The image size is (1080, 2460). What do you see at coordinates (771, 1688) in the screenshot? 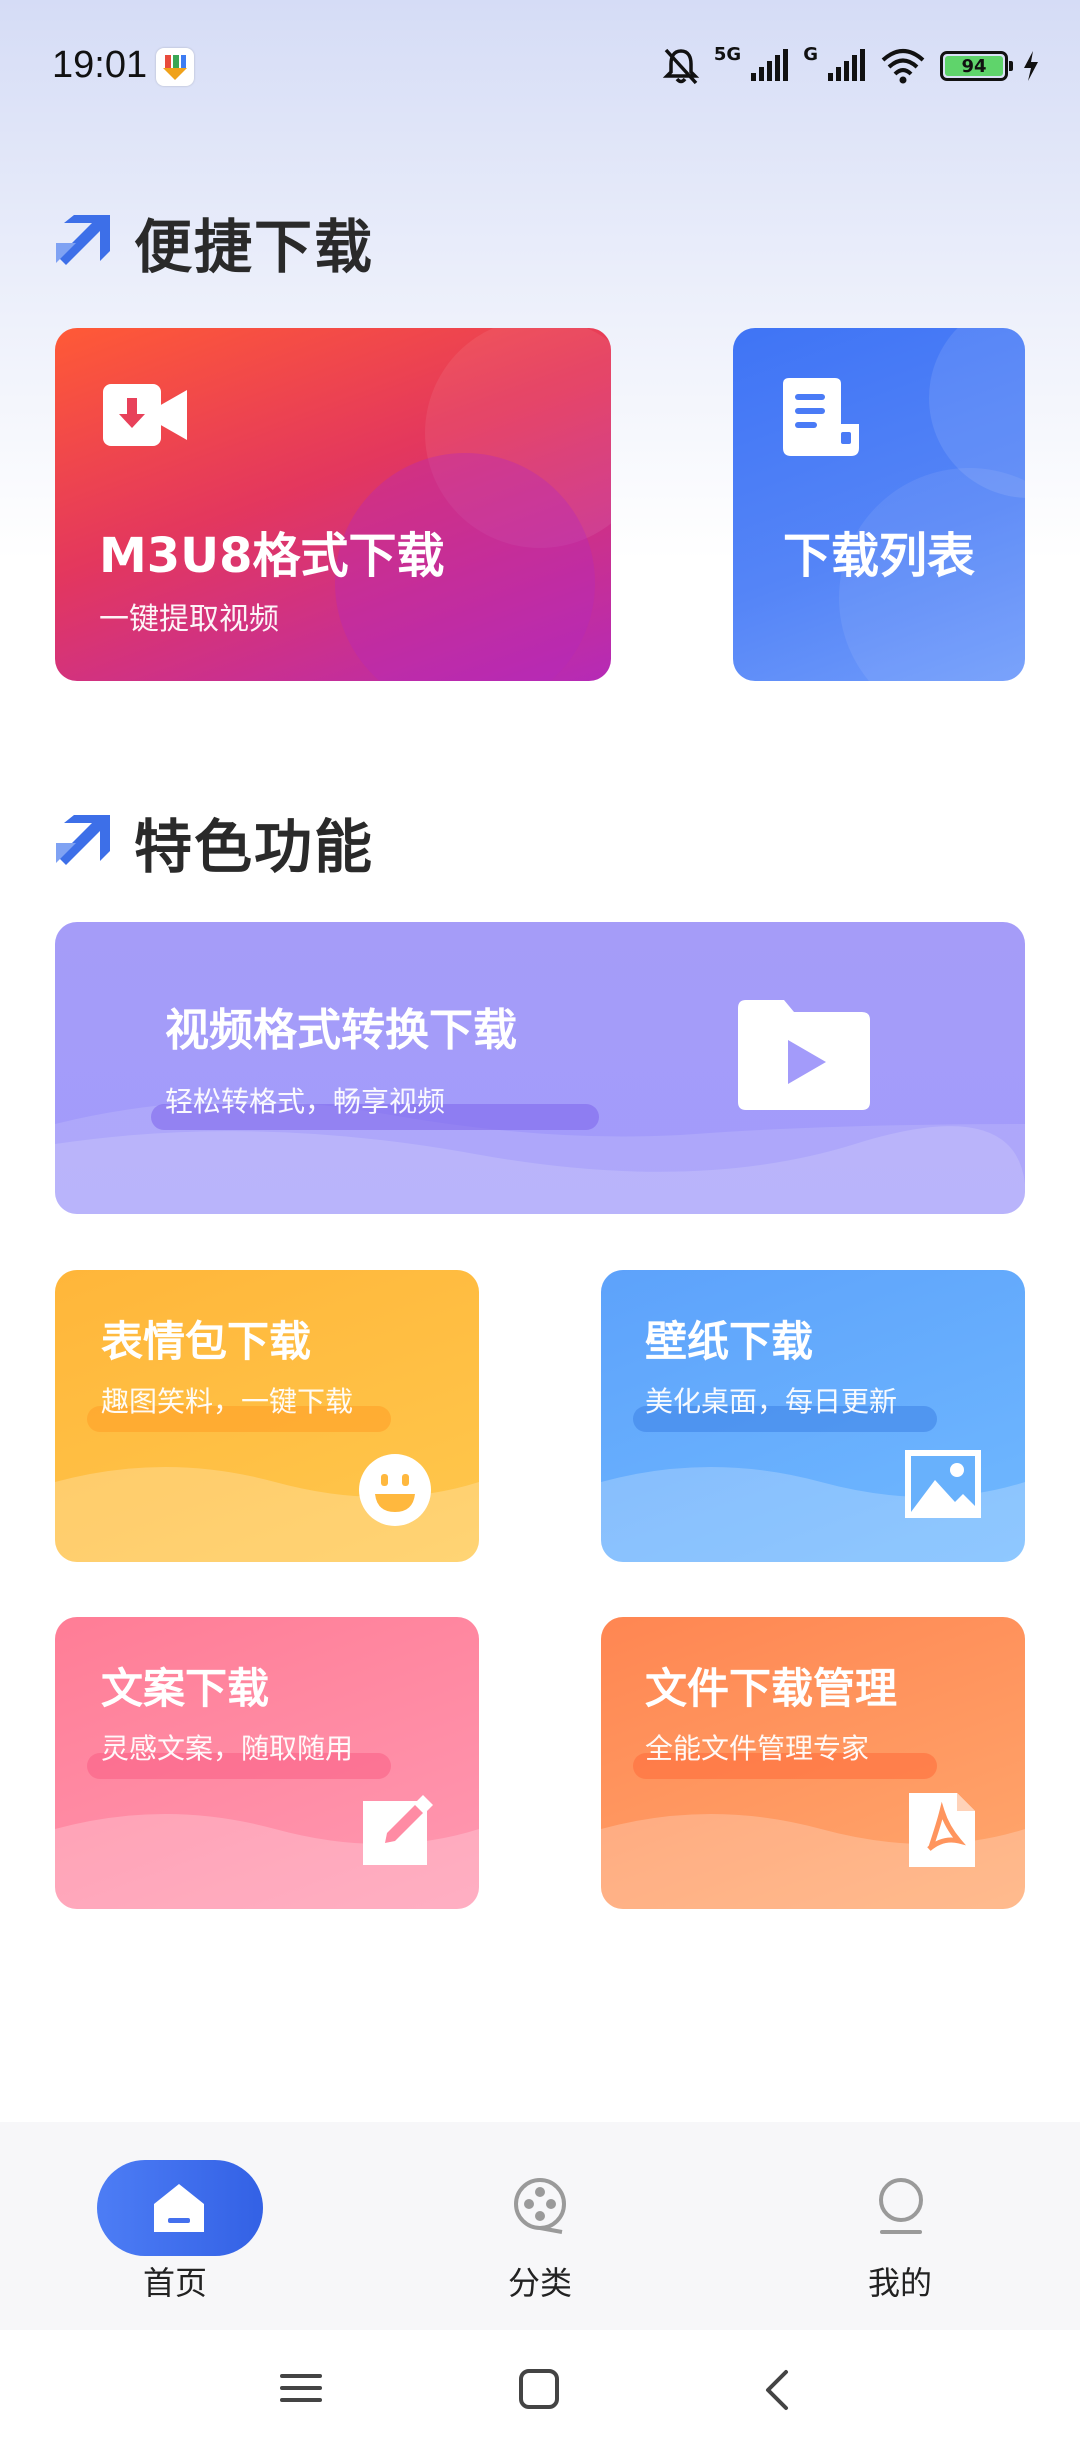
I see `card-title: 文件下载管理` at bounding box center [771, 1688].